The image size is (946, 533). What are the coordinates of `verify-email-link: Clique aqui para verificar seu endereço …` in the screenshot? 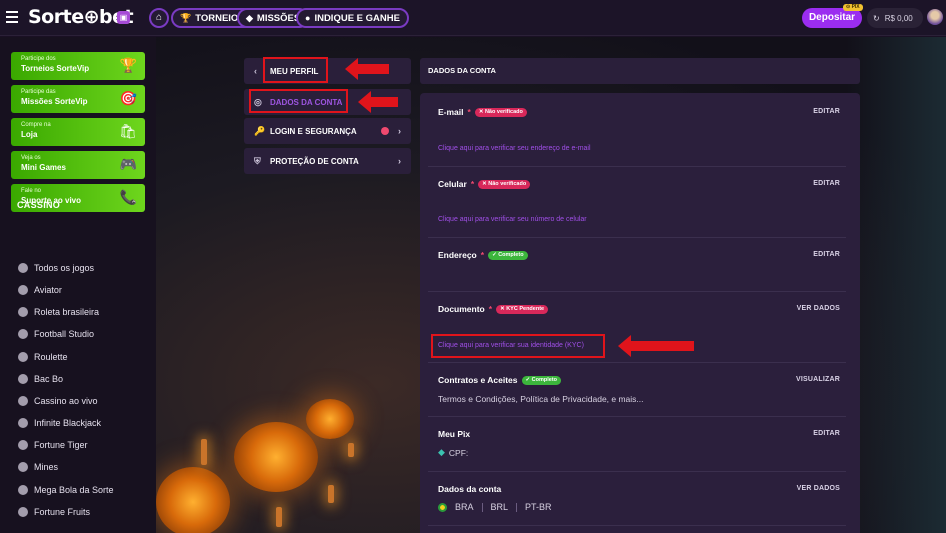 It's located at (514, 148).